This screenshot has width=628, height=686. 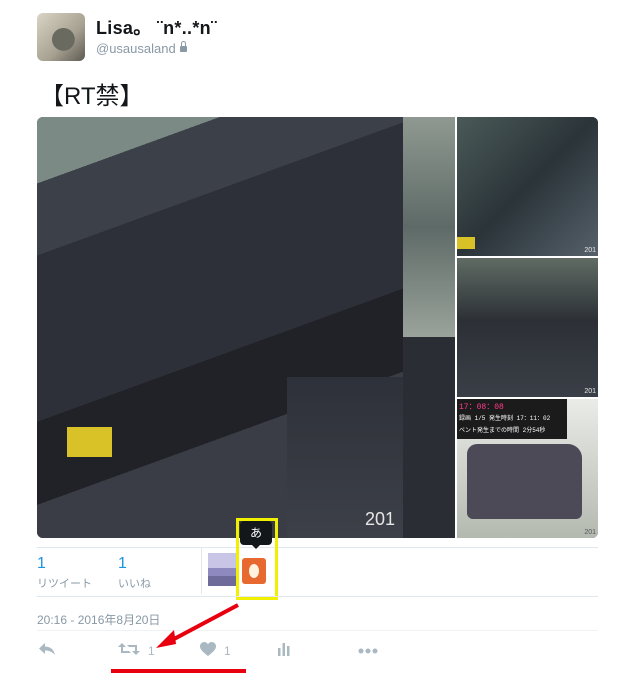 What do you see at coordinates (505, 418) in the screenshot?
I see `hud-record: 録画 1/5 発生時刻 17：11：02` at bounding box center [505, 418].